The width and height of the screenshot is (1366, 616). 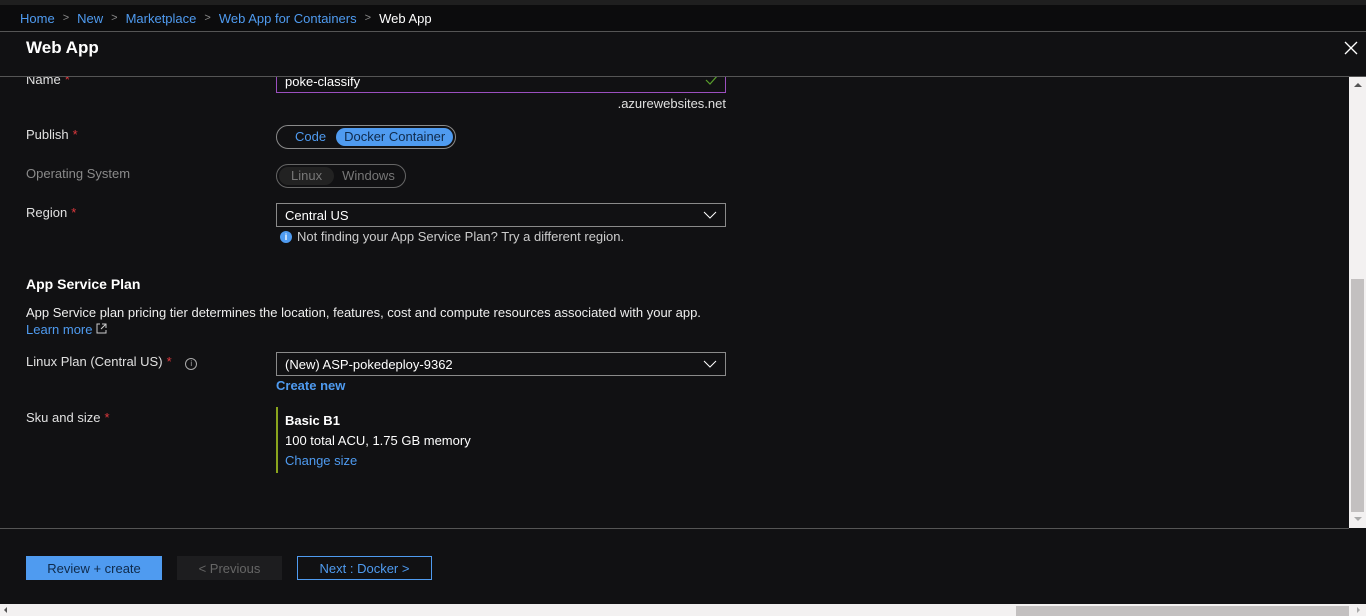 I want to click on sku-description: 100 total ACU, 1.75 GB memory, so click(x=378, y=440).